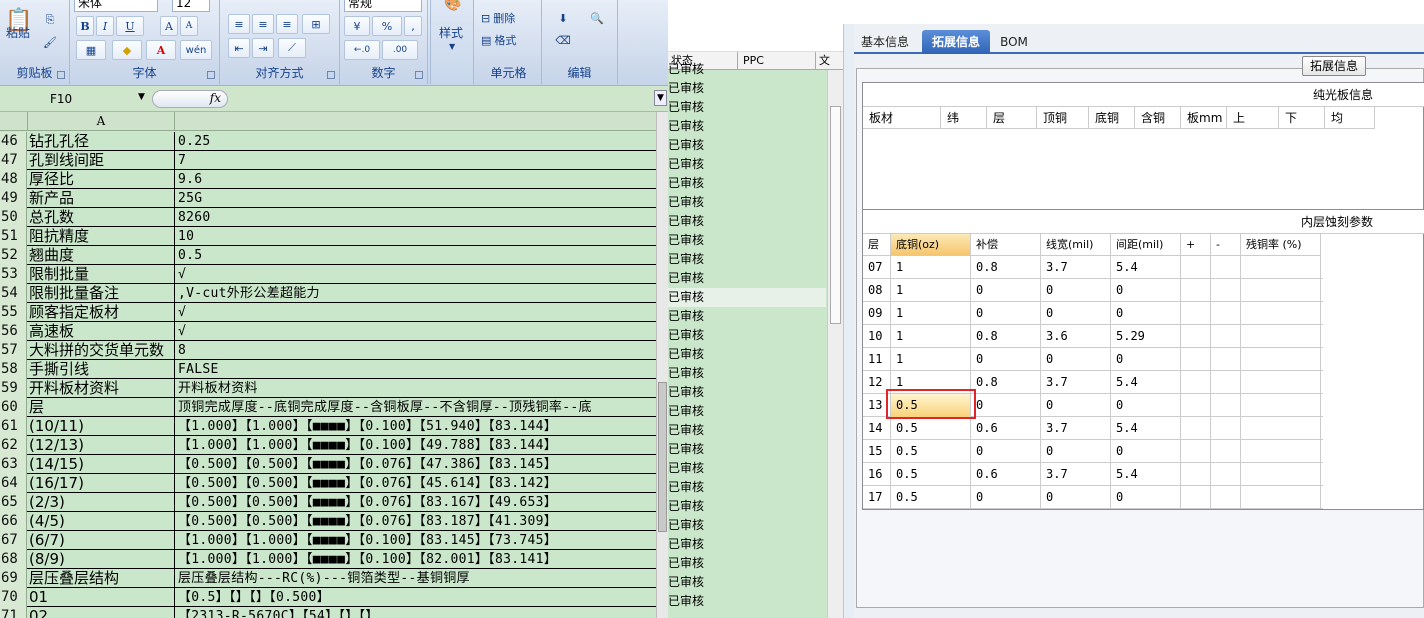 The image size is (1424, 618). Describe the element at coordinates (328, 578) in the screenshot. I see `table-row: 69 层压叠层结构 层压叠层结构---RC(%)---铜箔类型--基铜铜厚` at that location.